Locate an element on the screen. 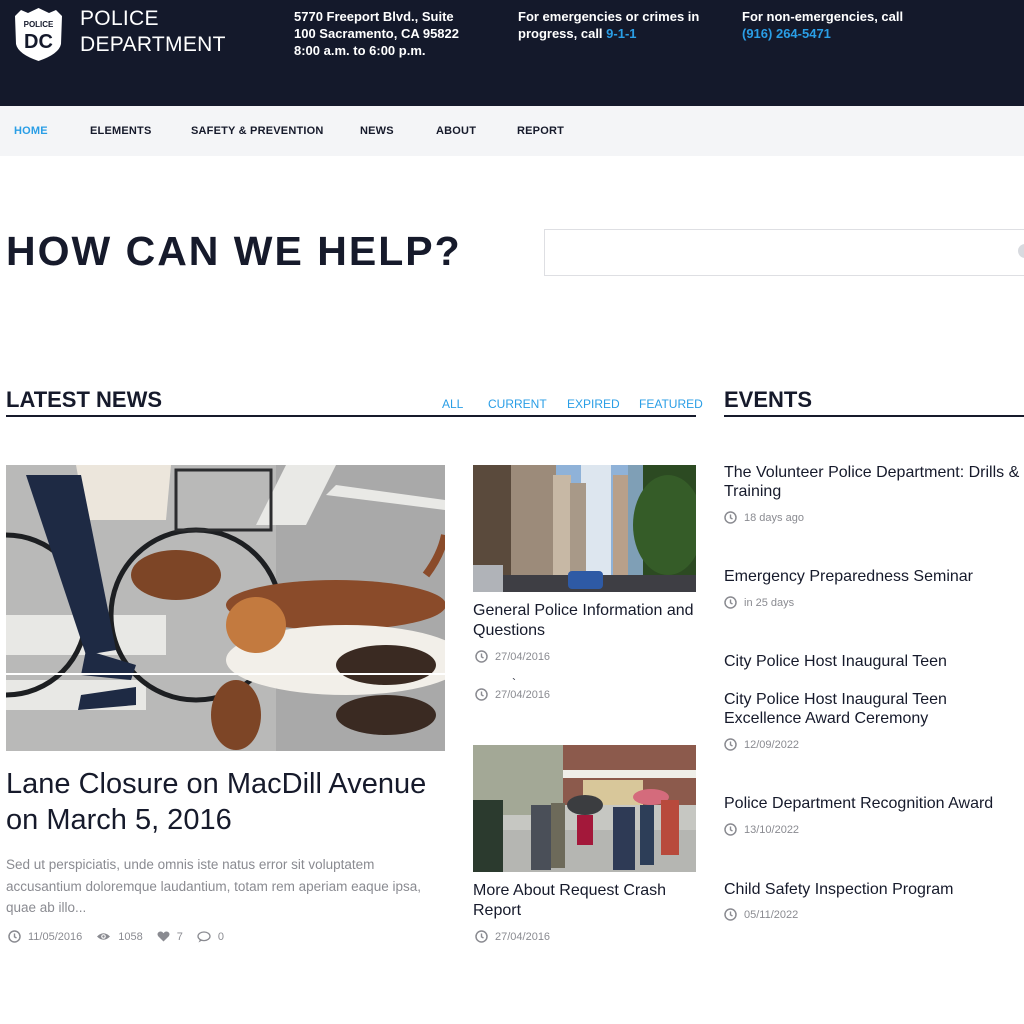 This screenshot has width=1024, height=1024. nav-report: REPORT is located at coordinates (540, 131).